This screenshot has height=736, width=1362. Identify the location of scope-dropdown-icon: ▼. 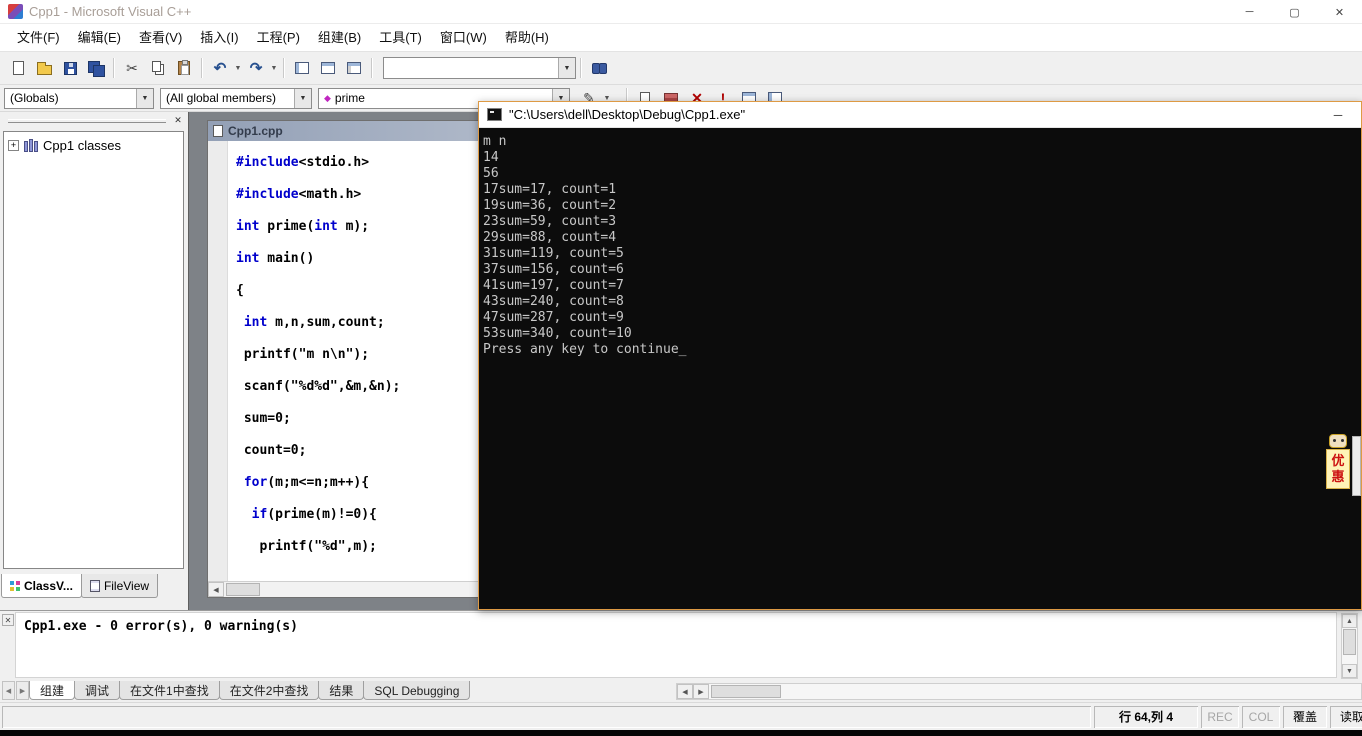
(144, 98).